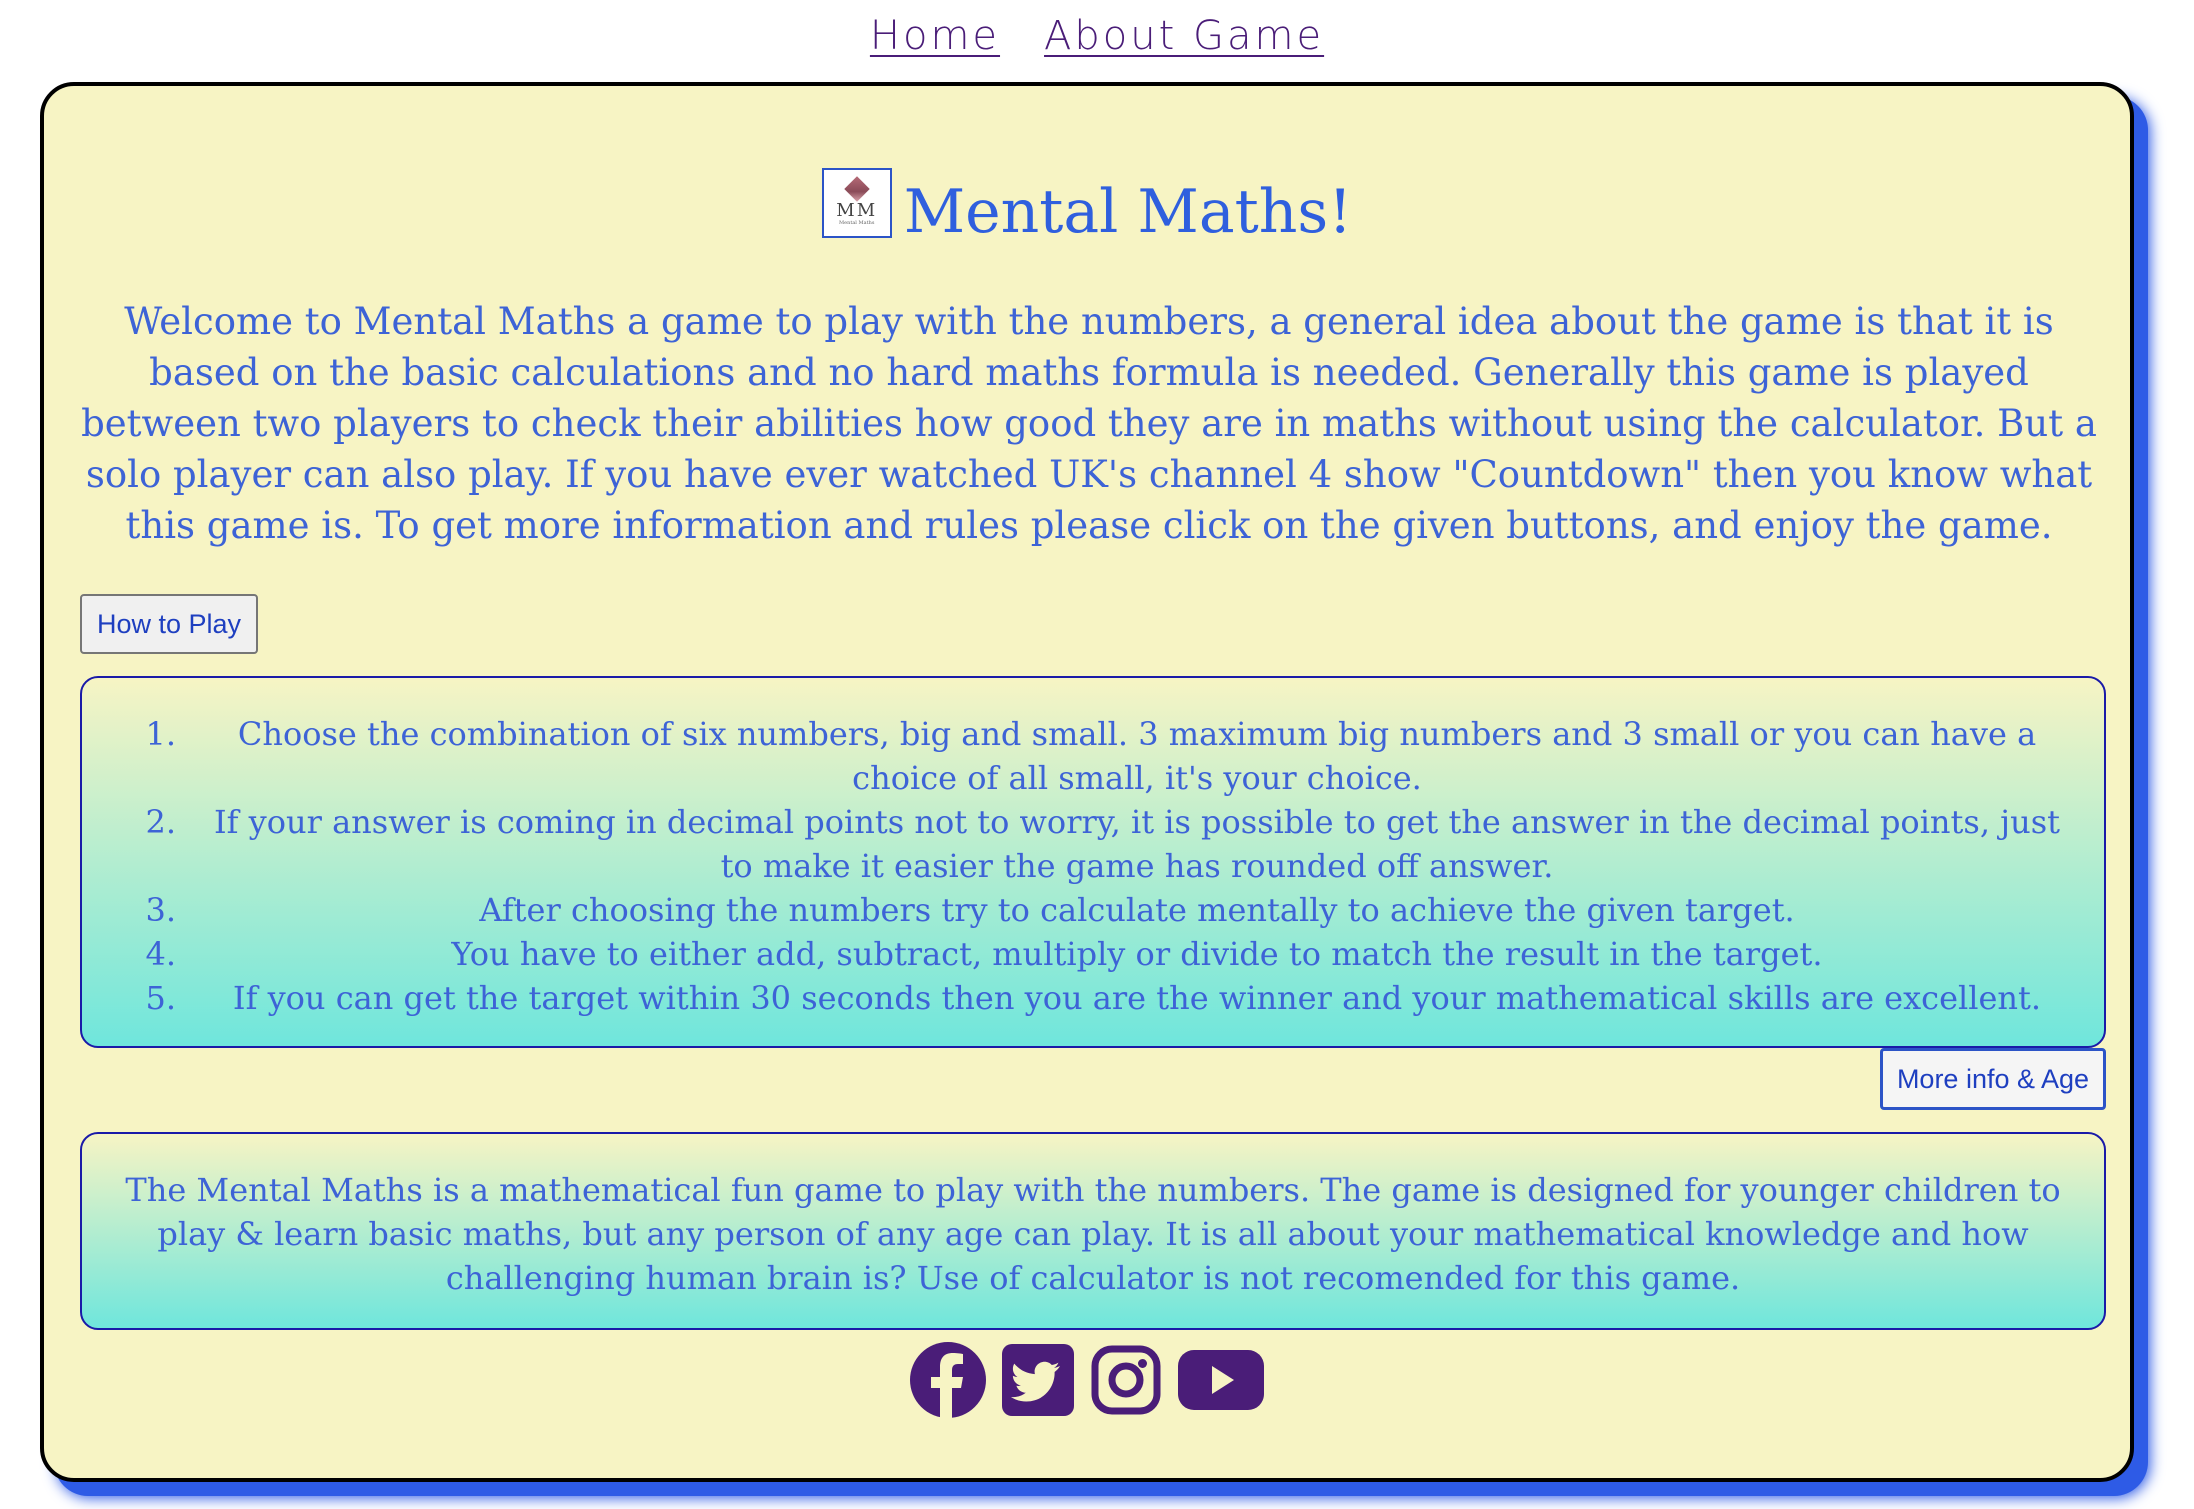  I want to click on logo: MM Mental Maths, so click(856, 203).